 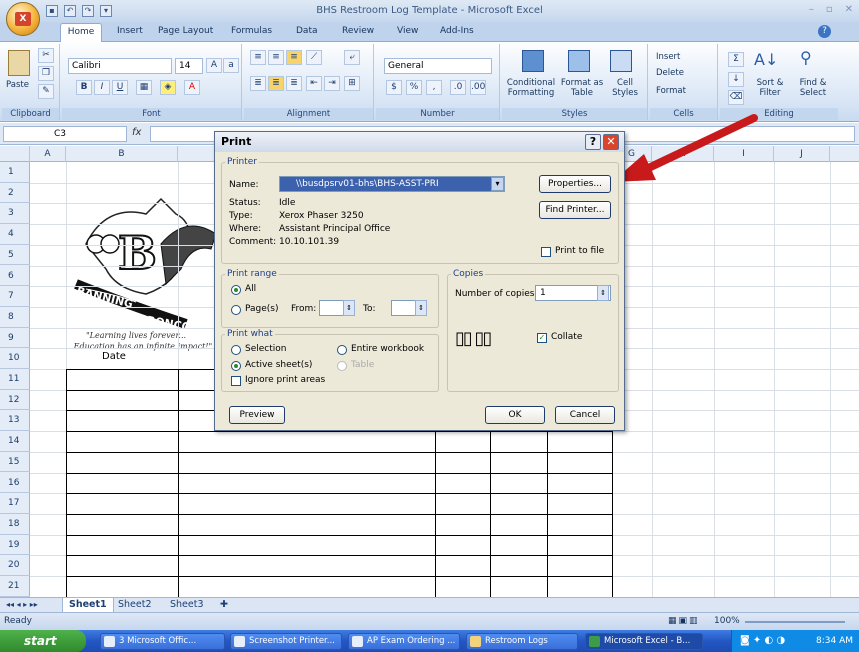 I want to click on cancel-button: Cancel, so click(x=585, y=415).